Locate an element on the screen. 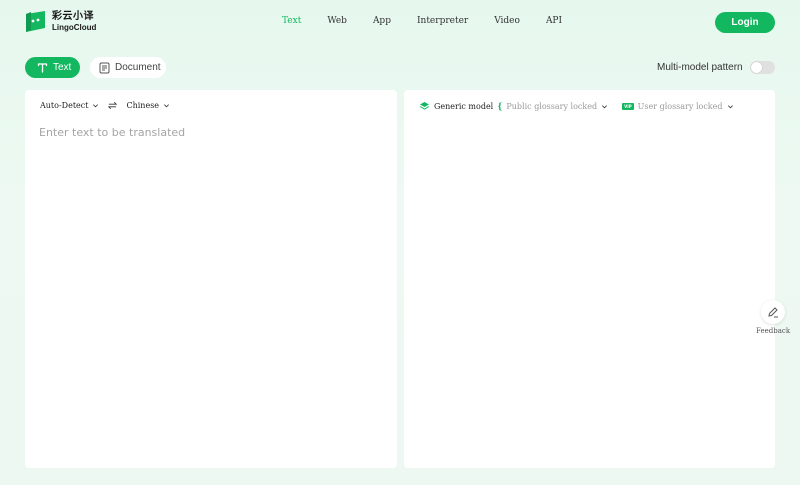 The height and width of the screenshot is (485, 800). document-mode-button: Document is located at coordinates (128, 67).